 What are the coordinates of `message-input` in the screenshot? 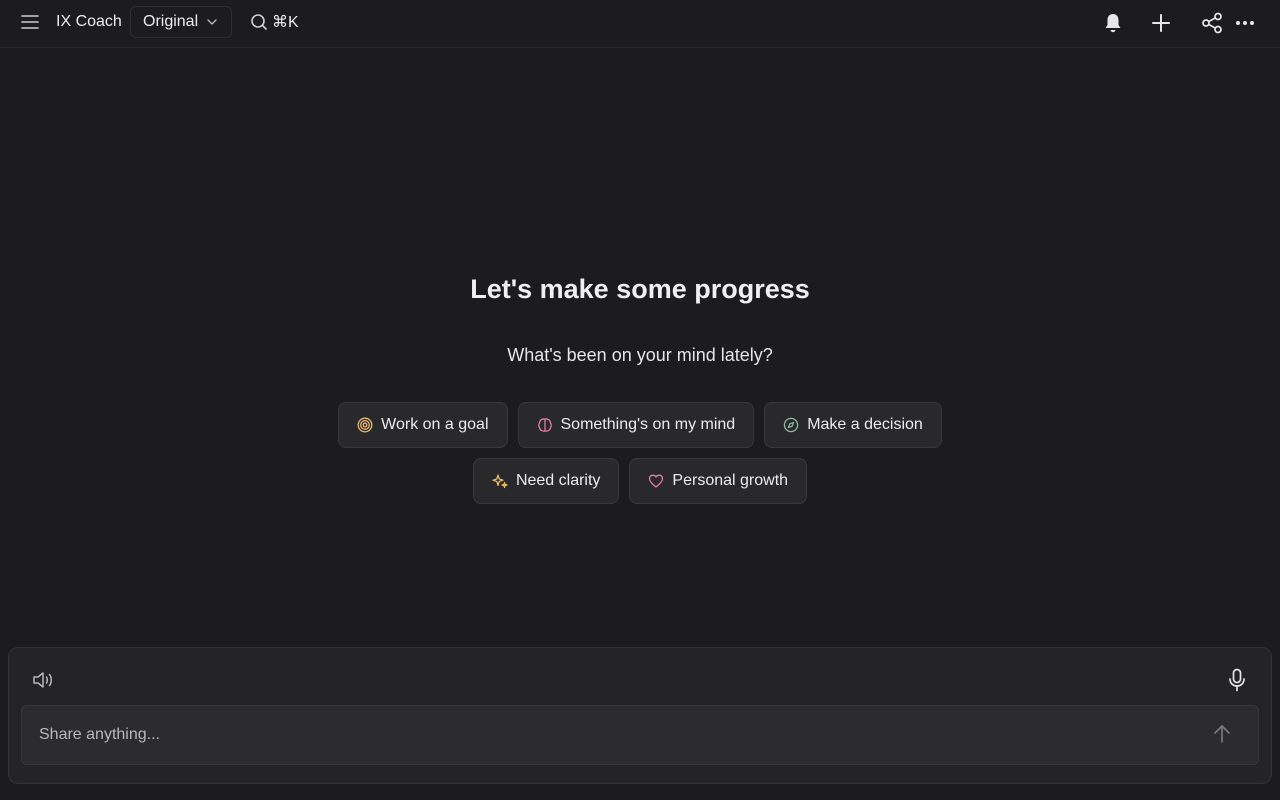 It's located at (640, 735).